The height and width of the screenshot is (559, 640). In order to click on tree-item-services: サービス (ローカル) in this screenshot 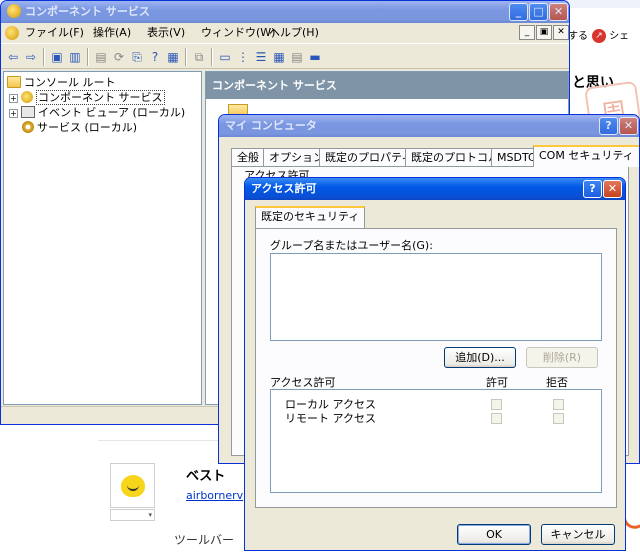, I will do `click(79, 128)`.